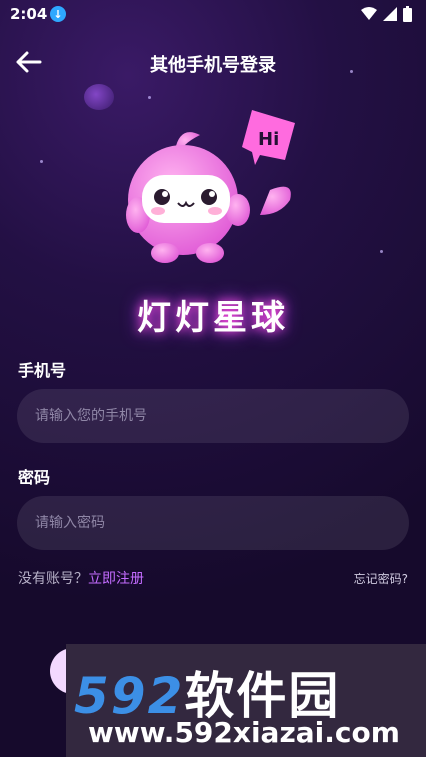  I want to click on bubble-text: Hi, so click(268, 139).